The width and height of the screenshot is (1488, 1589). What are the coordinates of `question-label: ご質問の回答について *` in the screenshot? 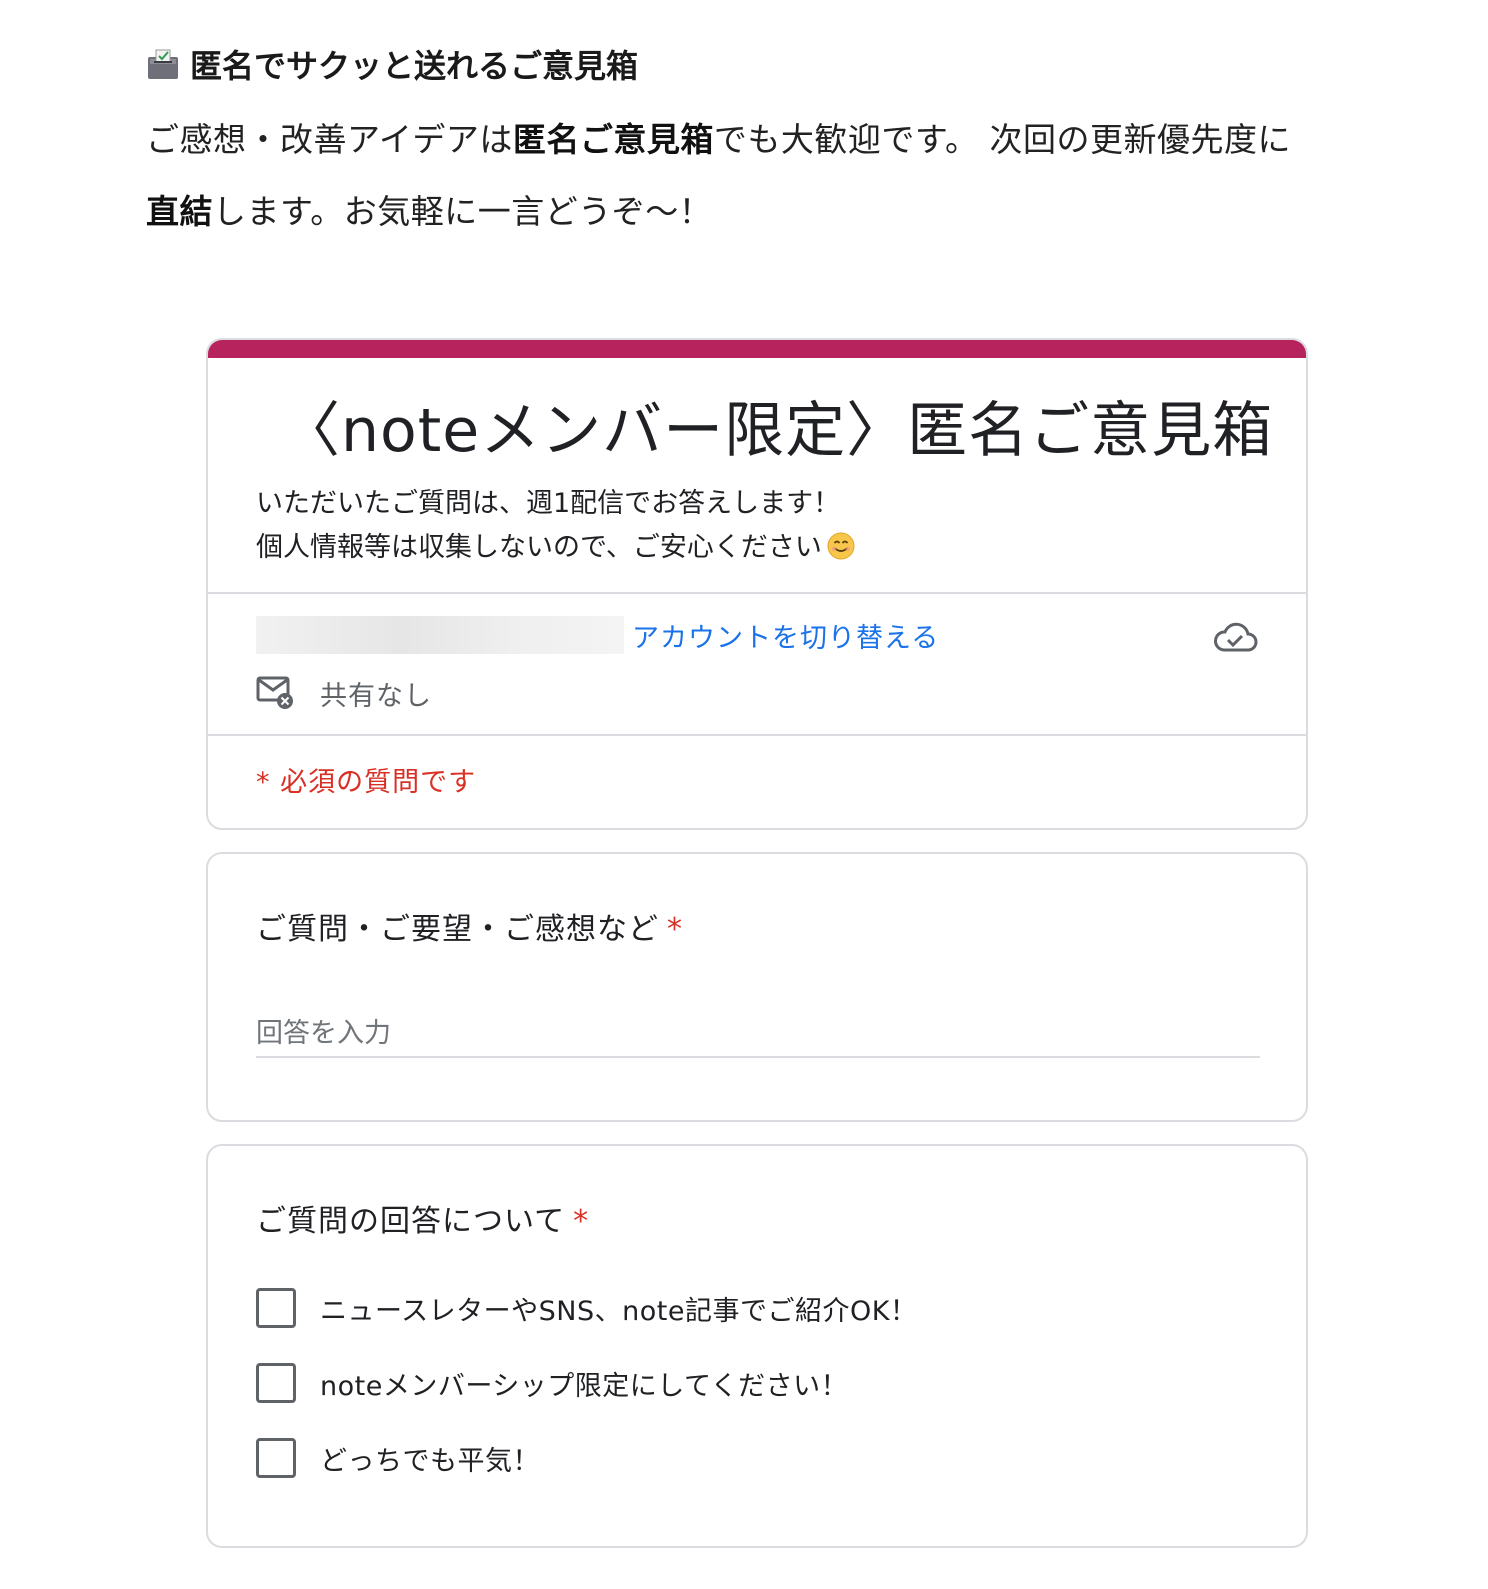 It's located at (422, 1218).